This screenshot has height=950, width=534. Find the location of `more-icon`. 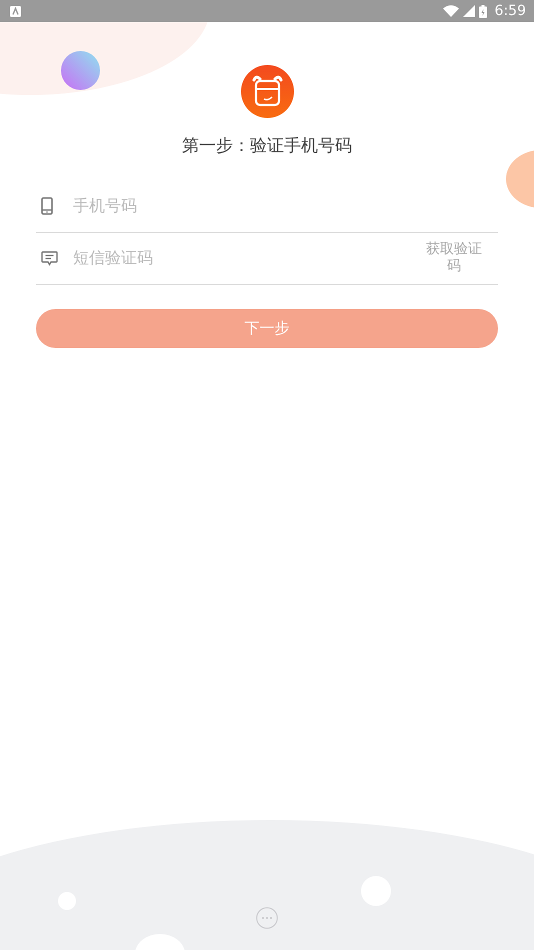

more-icon is located at coordinates (267, 918).